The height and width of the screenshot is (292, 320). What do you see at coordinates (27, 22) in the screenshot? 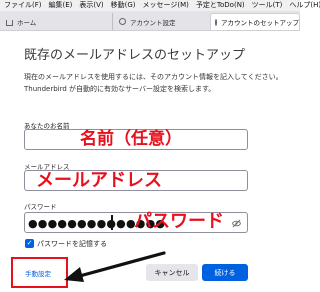
I see `tab-home-label: ホーム` at bounding box center [27, 22].